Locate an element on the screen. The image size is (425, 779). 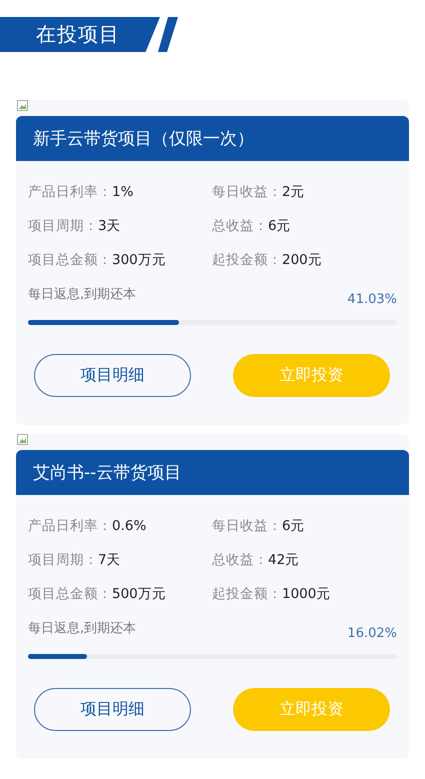
progress-percent: 16.02% is located at coordinates (372, 633).